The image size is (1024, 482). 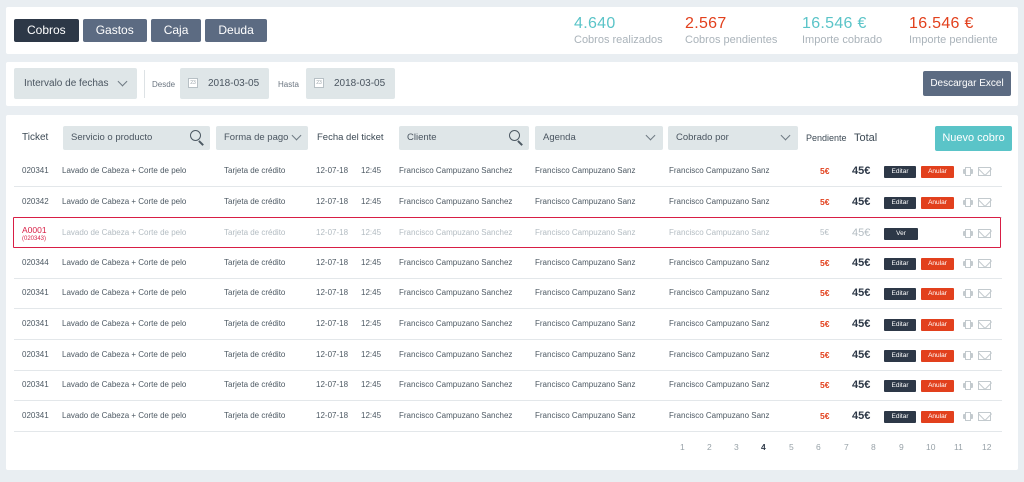 I want to click on header-agenda-filter: Agenda, so click(x=599, y=138).